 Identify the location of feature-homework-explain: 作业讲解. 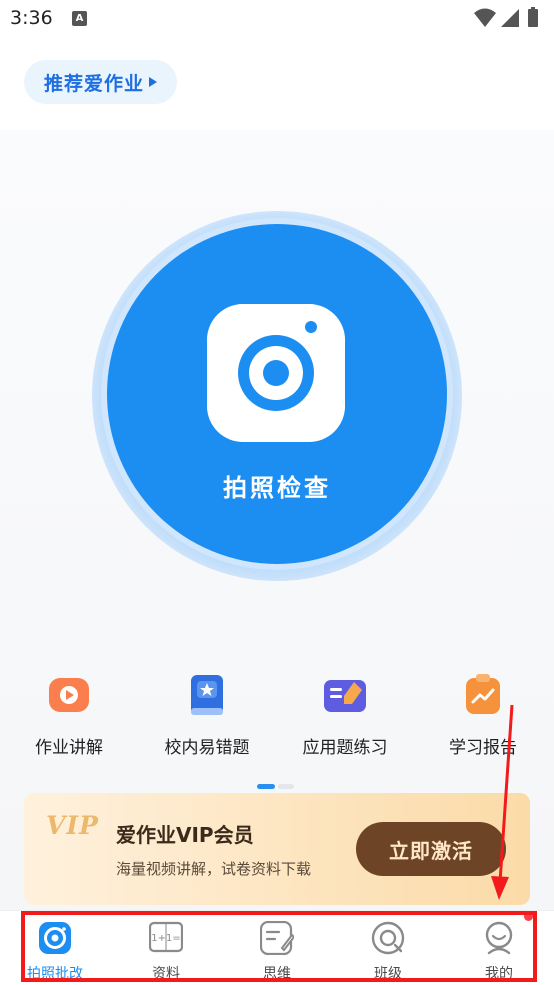
(69, 716).